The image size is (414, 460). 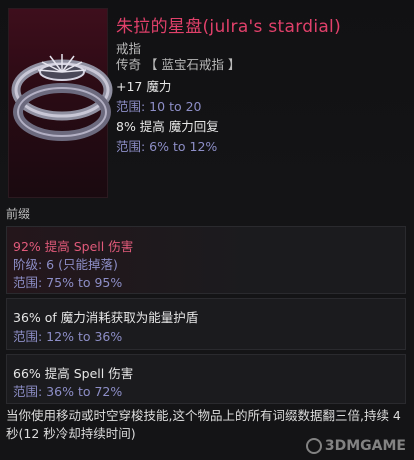 What do you see at coordinates (65, 264) in the screenshot?
I see `affix-tier: 阶级: 6 (只能掉落)` at bounding box center [65, 264].